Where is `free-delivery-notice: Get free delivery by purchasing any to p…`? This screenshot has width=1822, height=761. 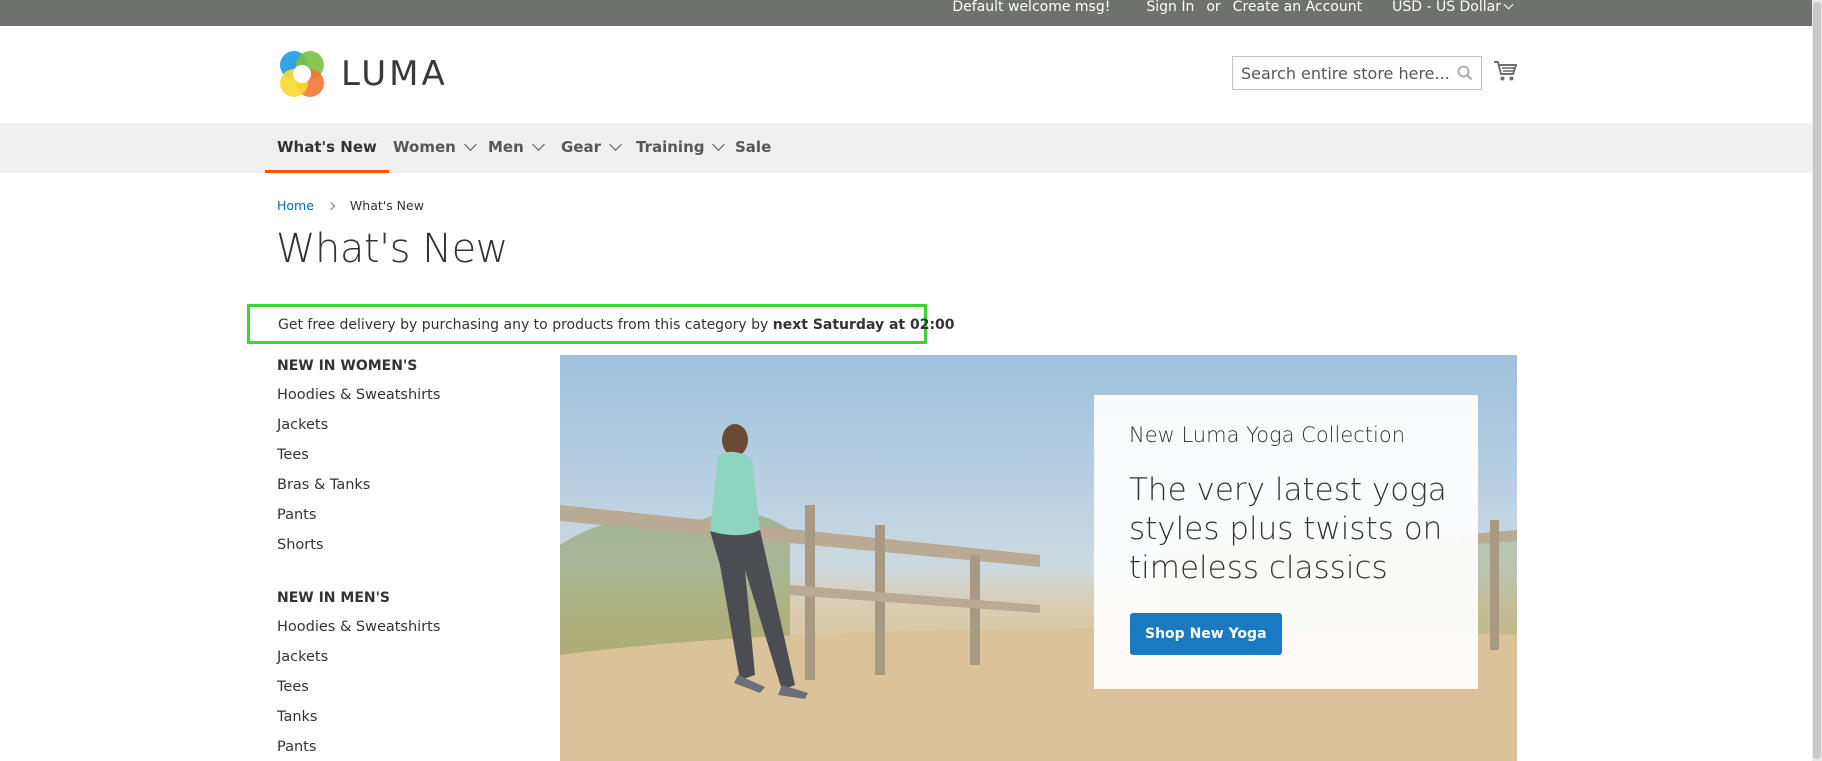 free-delivery-notice: Get free delivery by purchasing any to p… is located at coordinates (601, 324).